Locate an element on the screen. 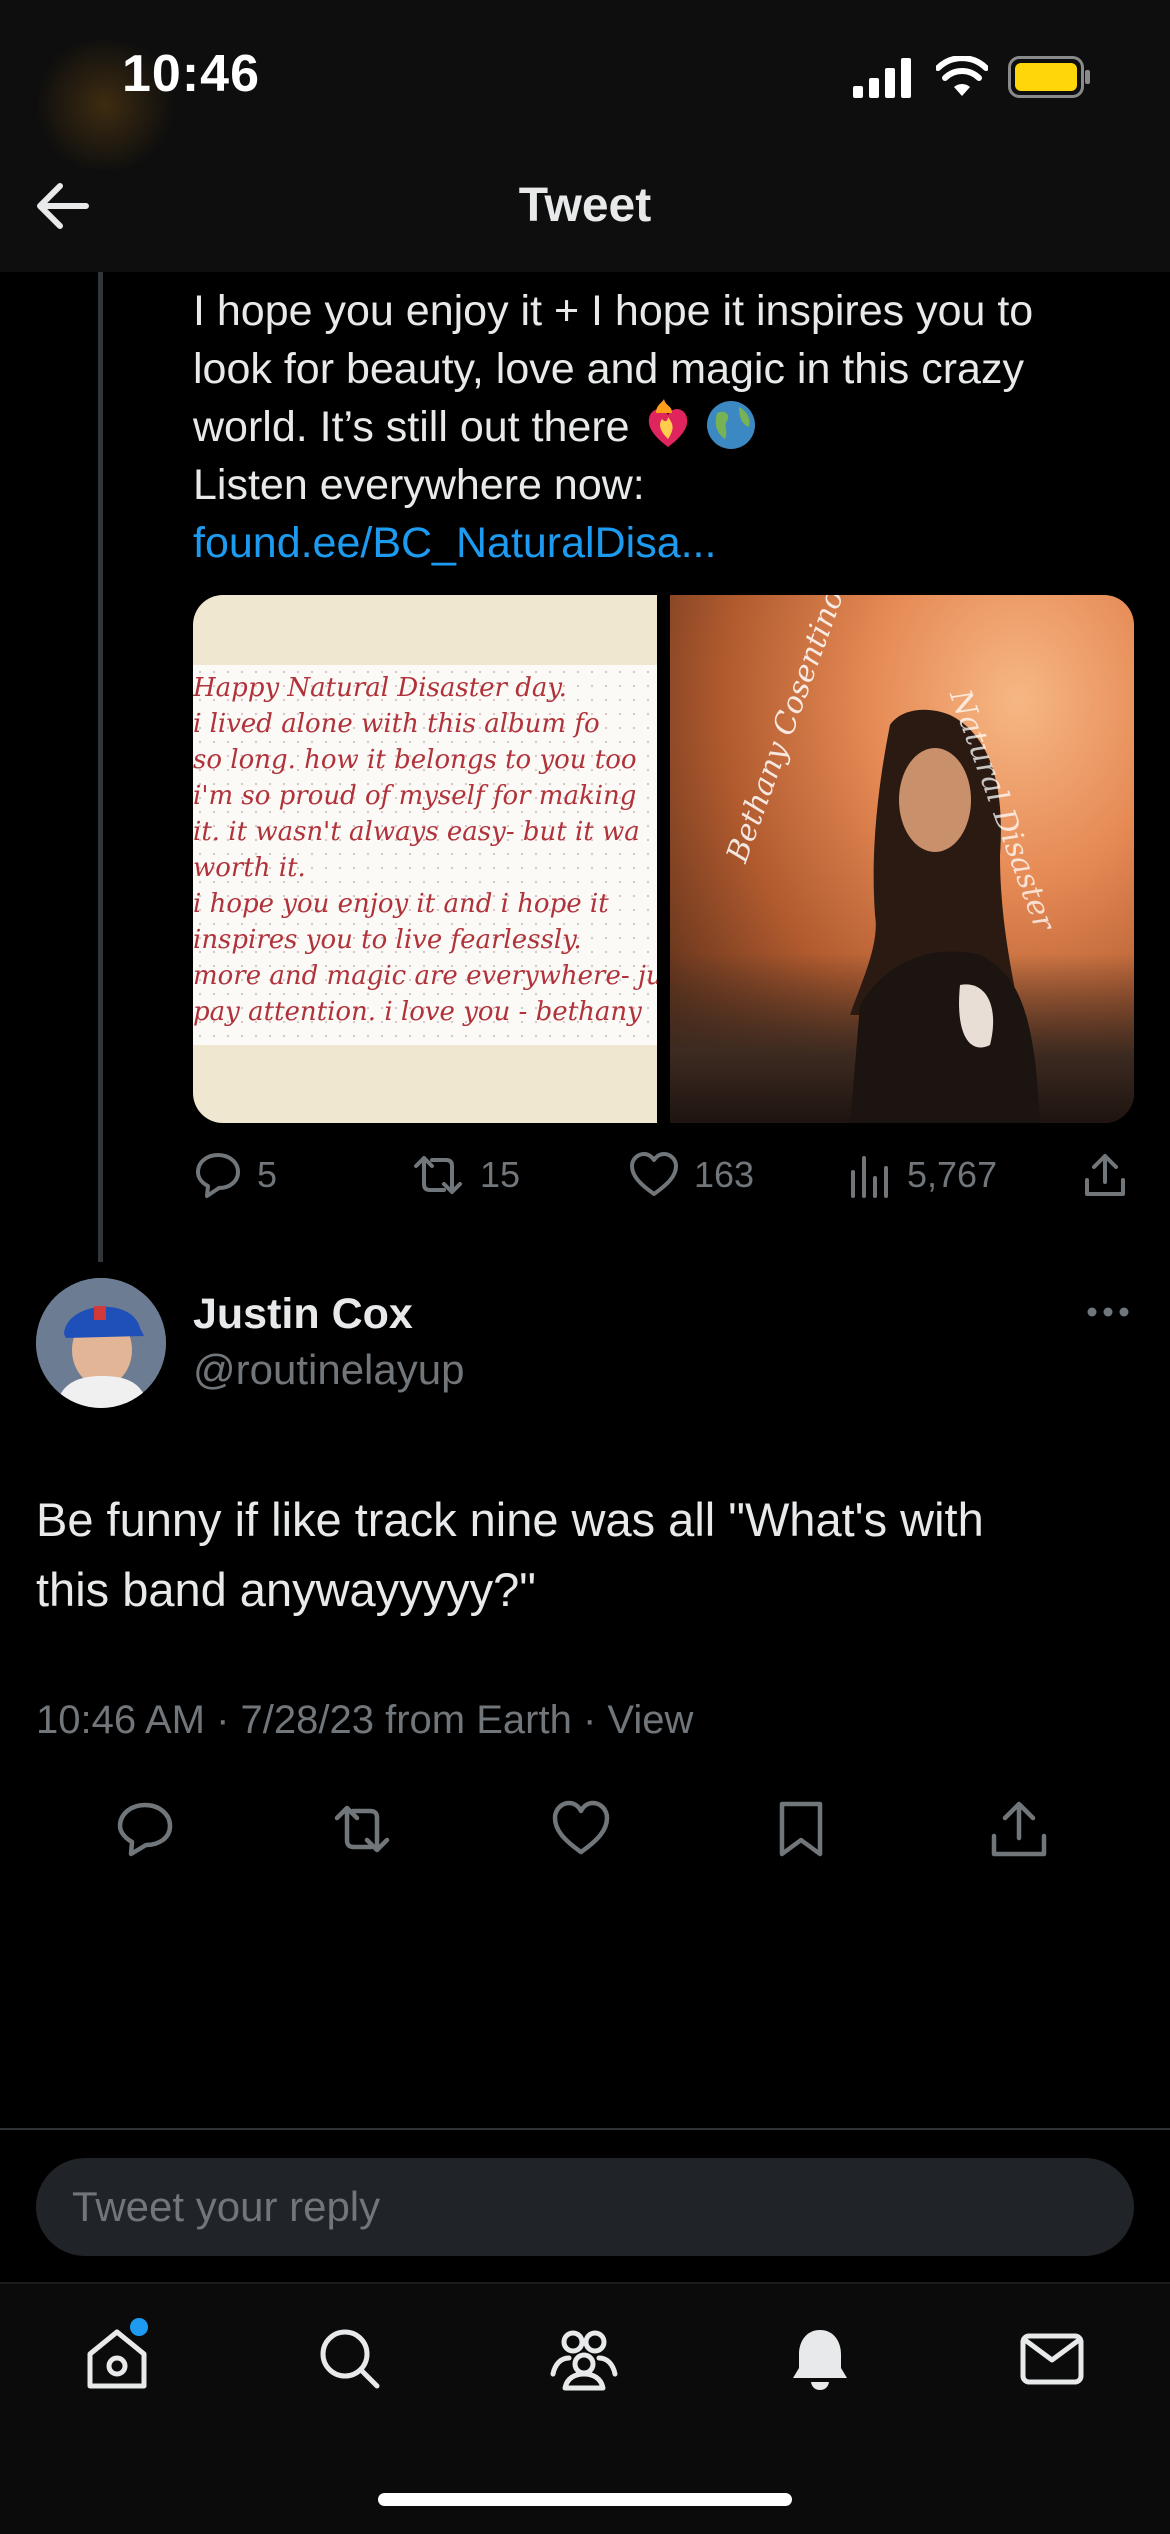 The height and width of the screenshot is (2534, 1170). album-cover-image: Bethany Cosentino Natural Disaster is located at coordinates (902, 859).